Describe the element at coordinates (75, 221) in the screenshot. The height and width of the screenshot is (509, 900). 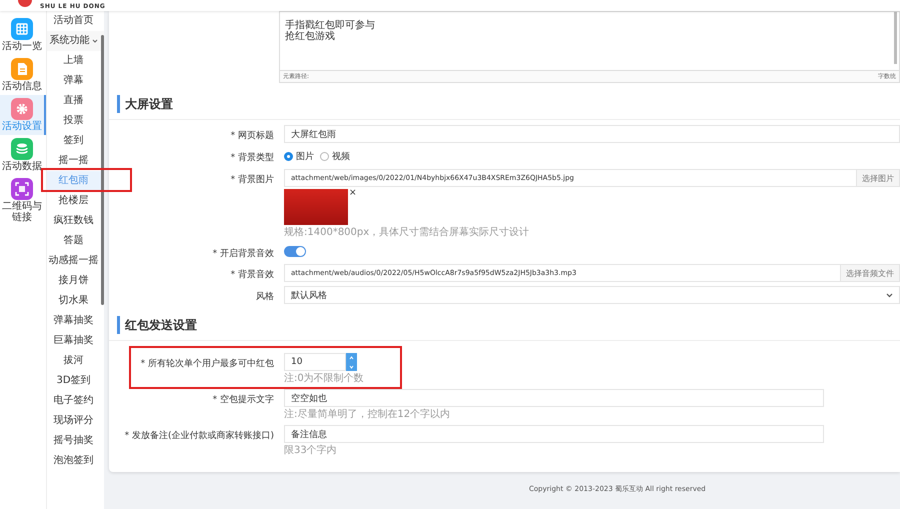
I see `submenu-item: 疯狂数钱` at that location.